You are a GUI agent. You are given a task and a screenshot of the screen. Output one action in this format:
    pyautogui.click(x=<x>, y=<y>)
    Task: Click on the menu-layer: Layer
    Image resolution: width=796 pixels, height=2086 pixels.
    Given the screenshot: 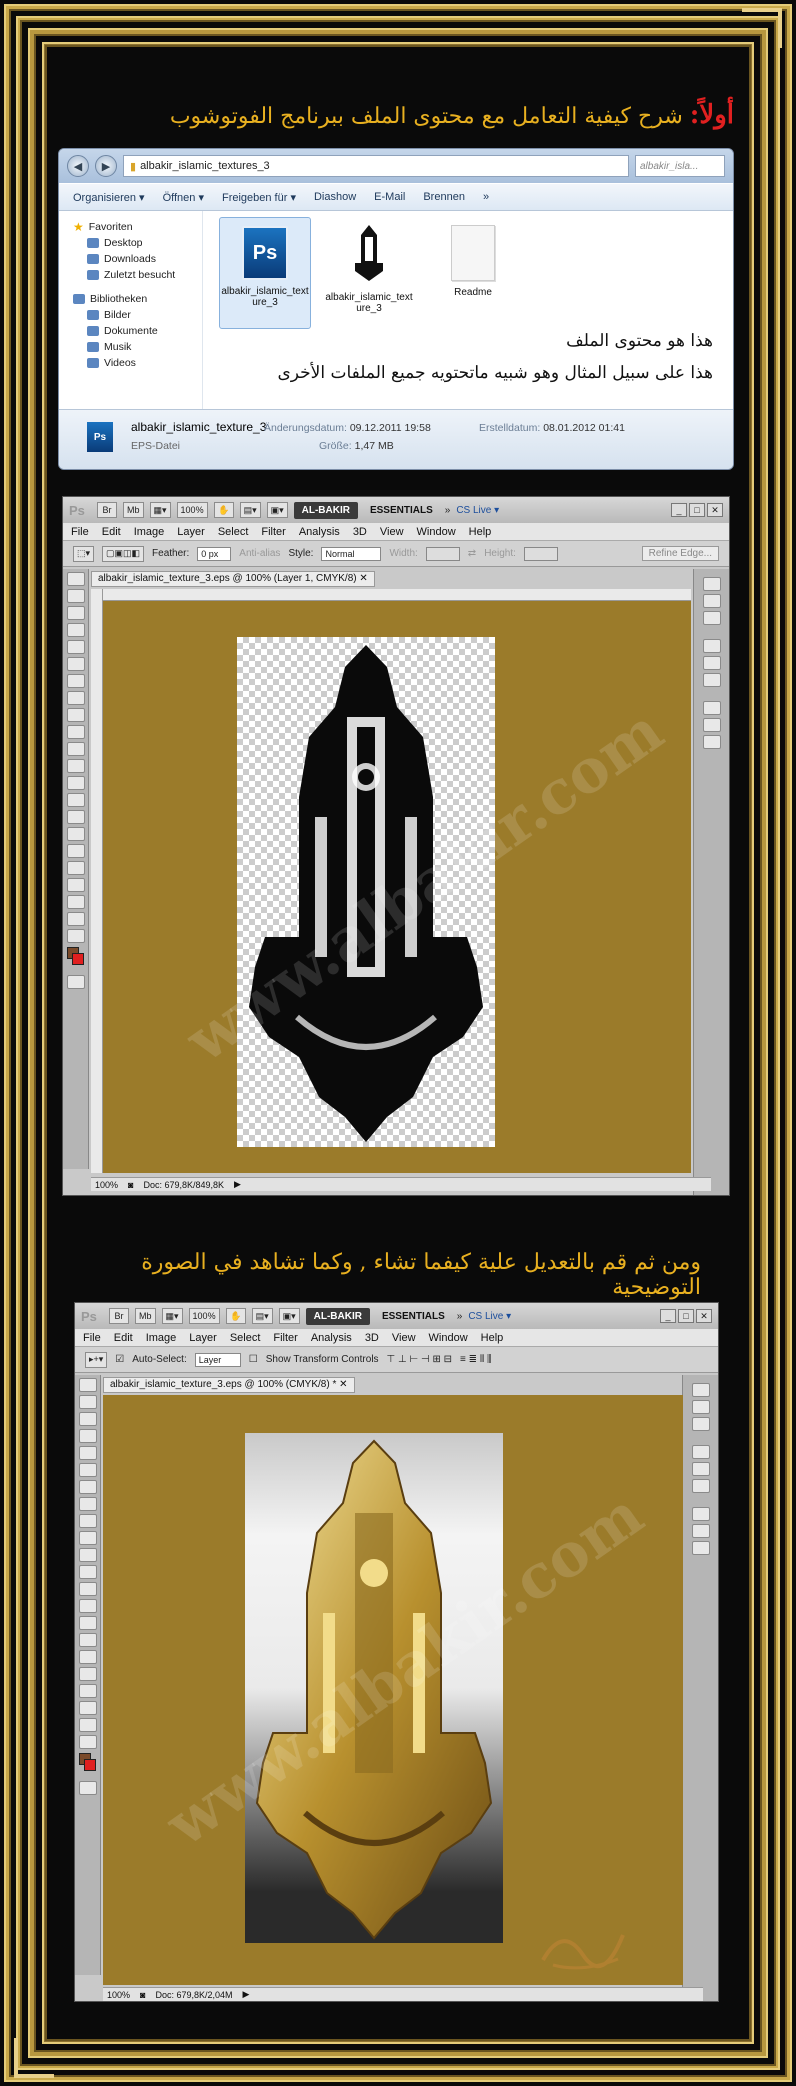 What is the action you would take?
    pyautogui.click(x=191, y=532)
    